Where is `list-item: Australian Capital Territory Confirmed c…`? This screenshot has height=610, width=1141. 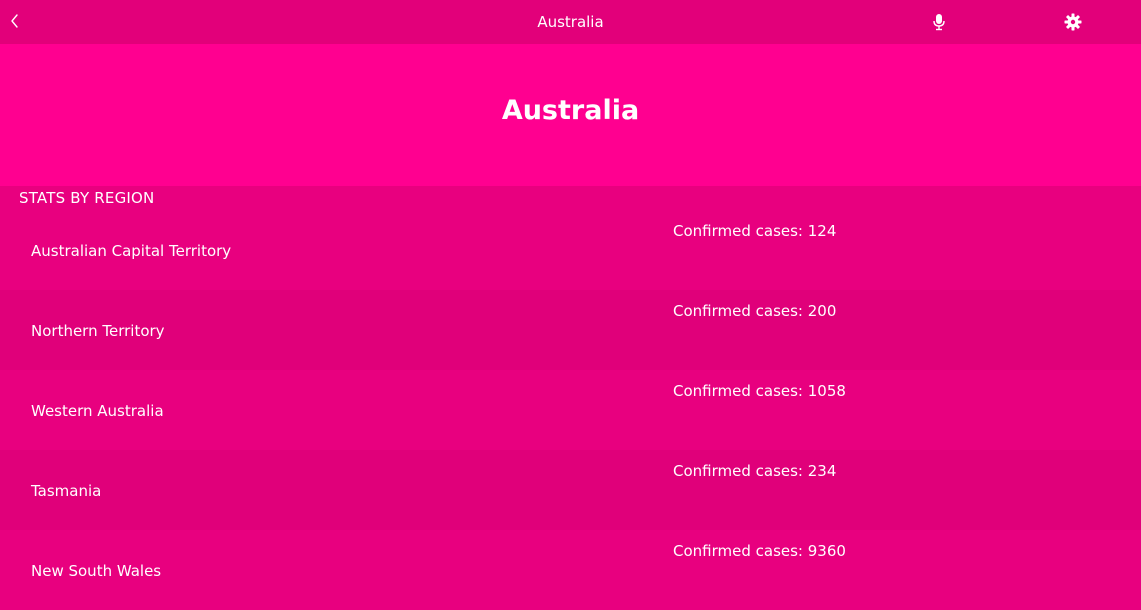
list-item: Australian Capital Territory Confirmed c… is located at coordinates (570, 250).